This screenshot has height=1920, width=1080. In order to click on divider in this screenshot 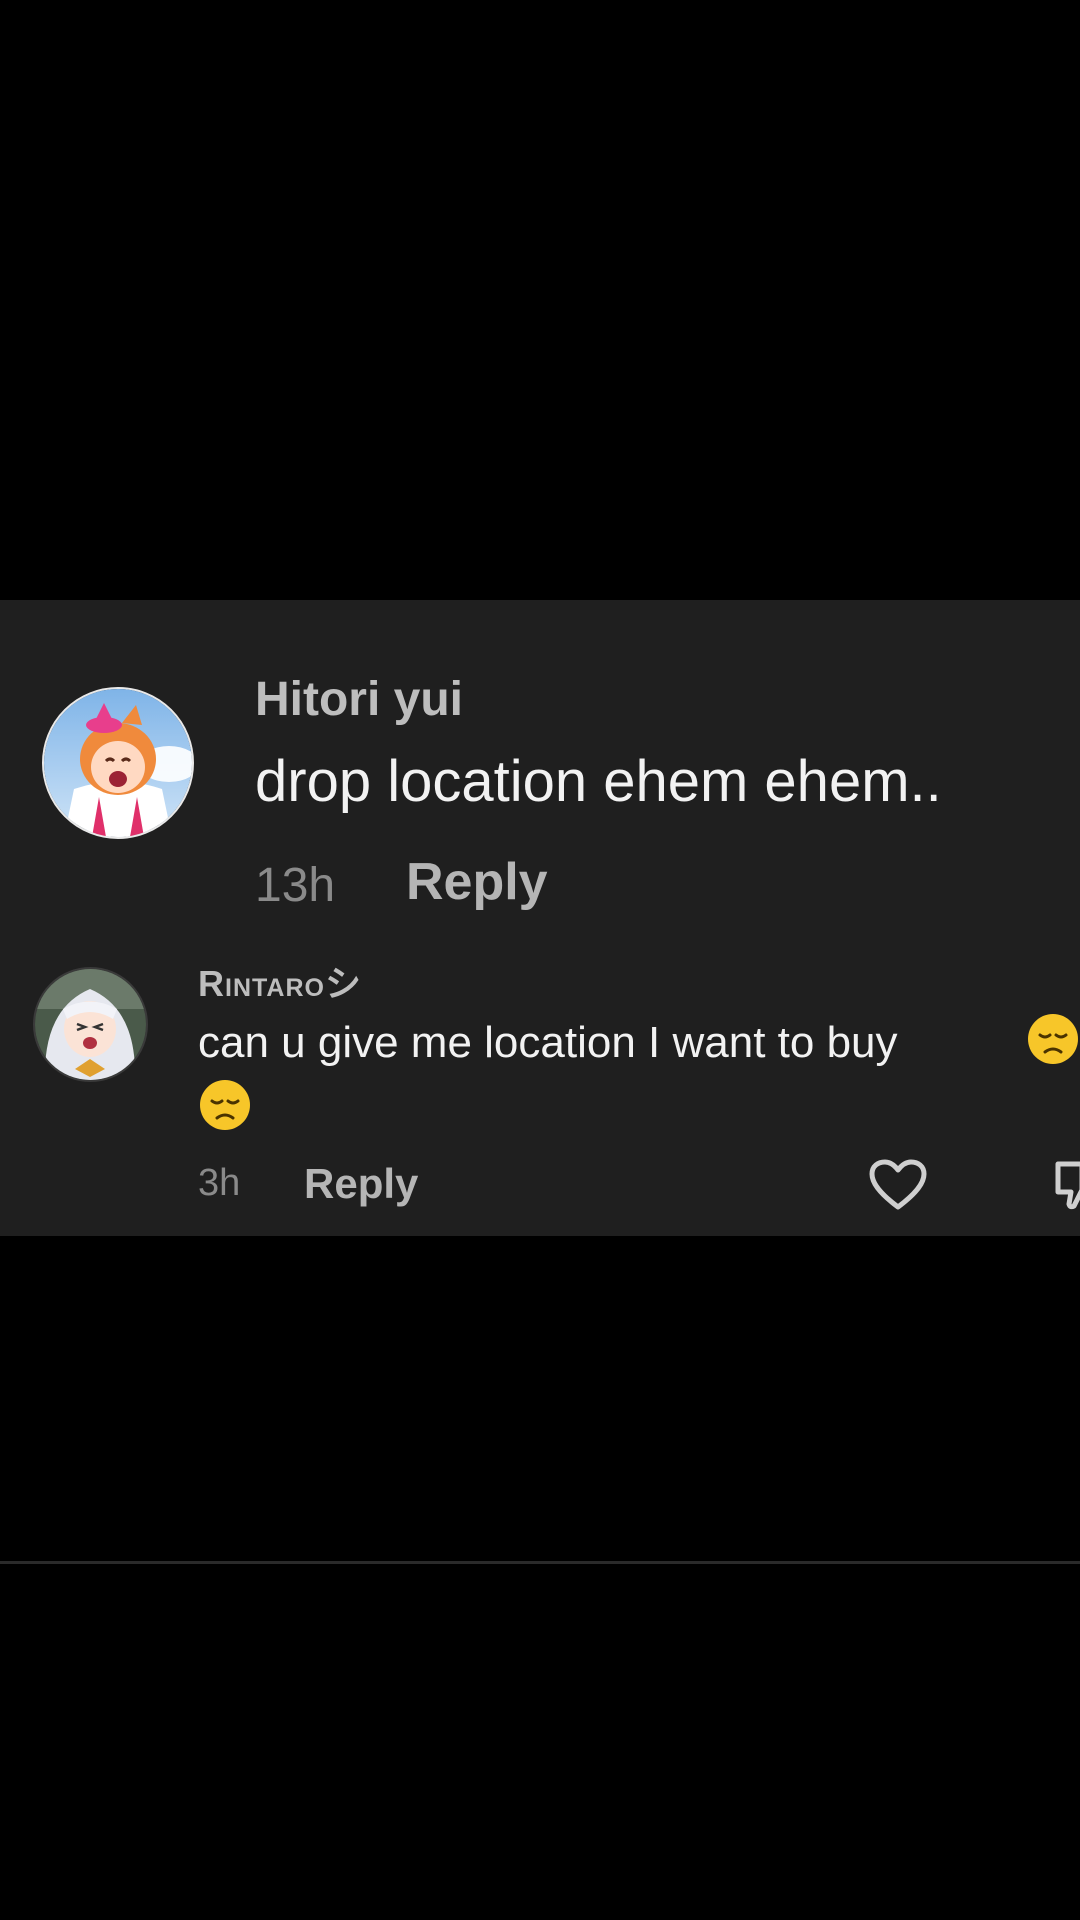, I will do `click(540, 1562)`.